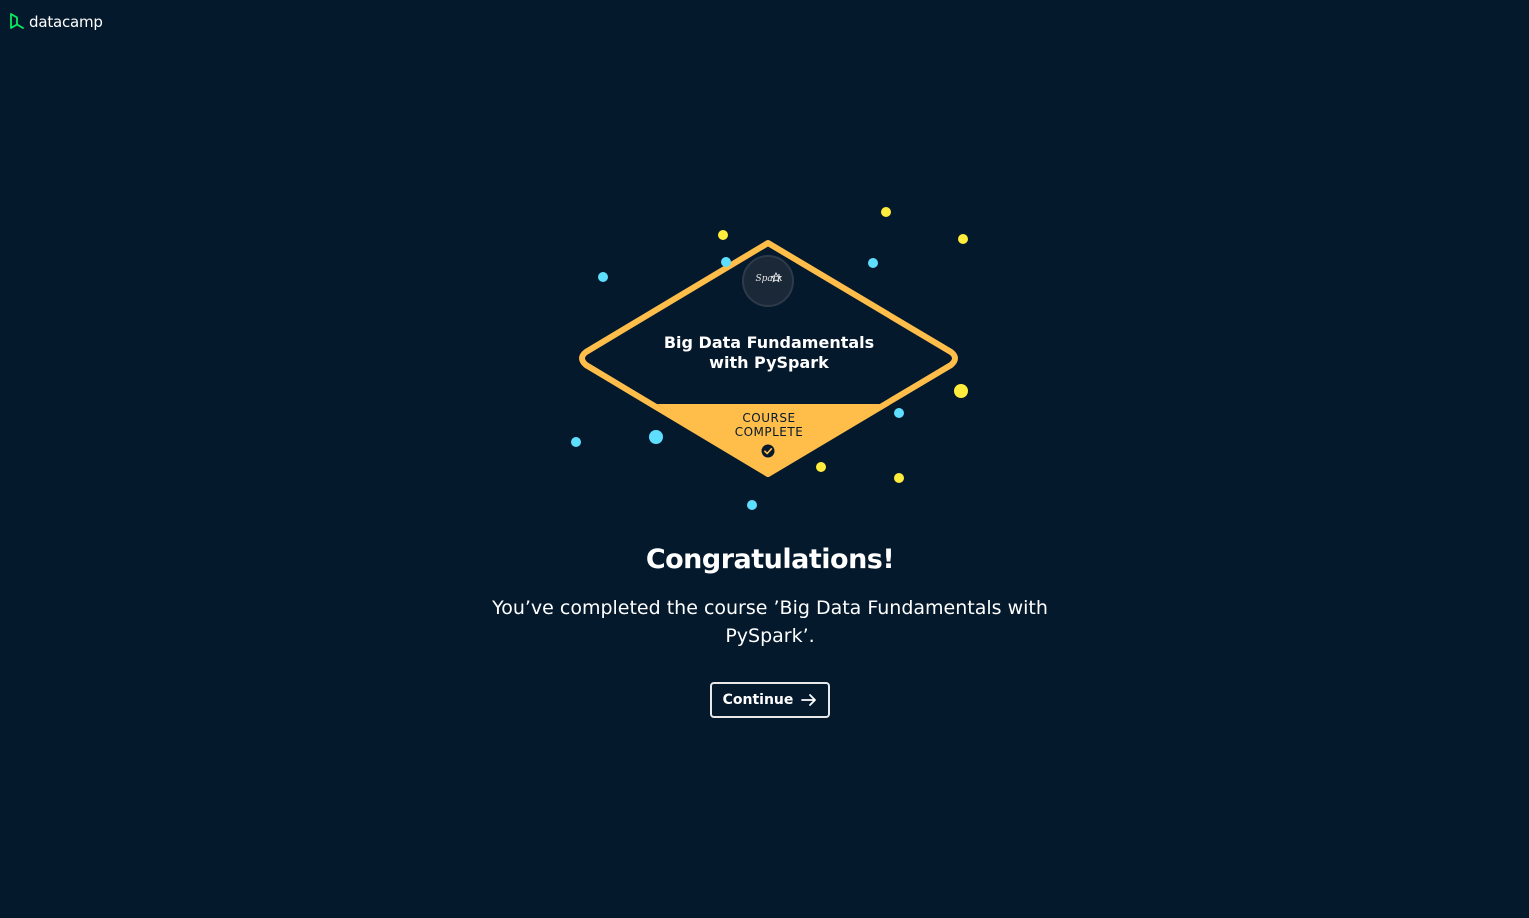  Describe the element at coordinates (769, 352) in the screenshot. I see `badge-course-title: Big Data Fundamentals with PySpark` at that location.